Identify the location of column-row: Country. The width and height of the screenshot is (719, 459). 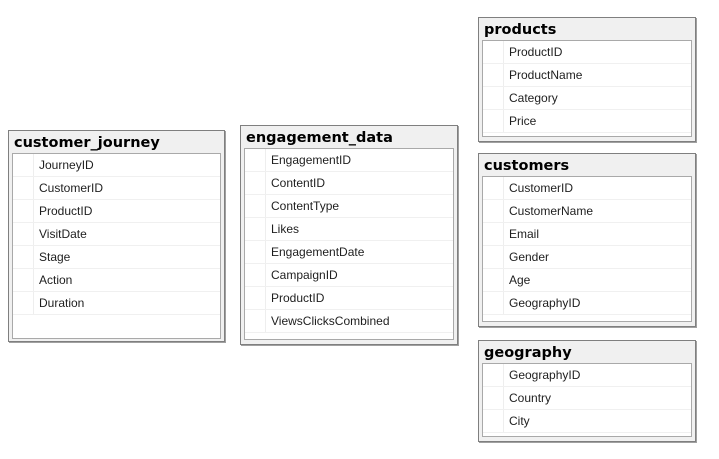
(587, 398).